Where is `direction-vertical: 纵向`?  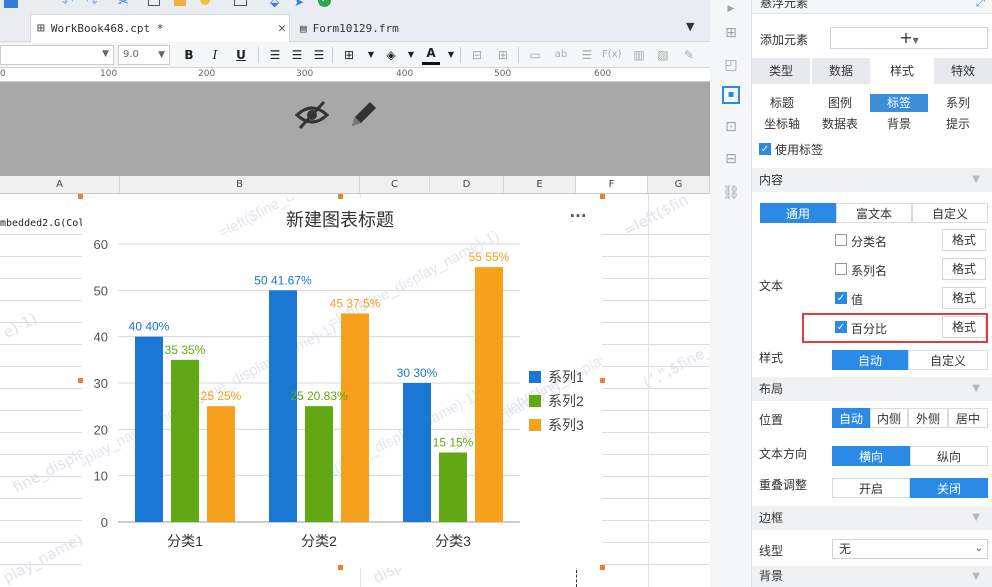
direction-vertical: 纵向 is located at coordinates (949, 456).